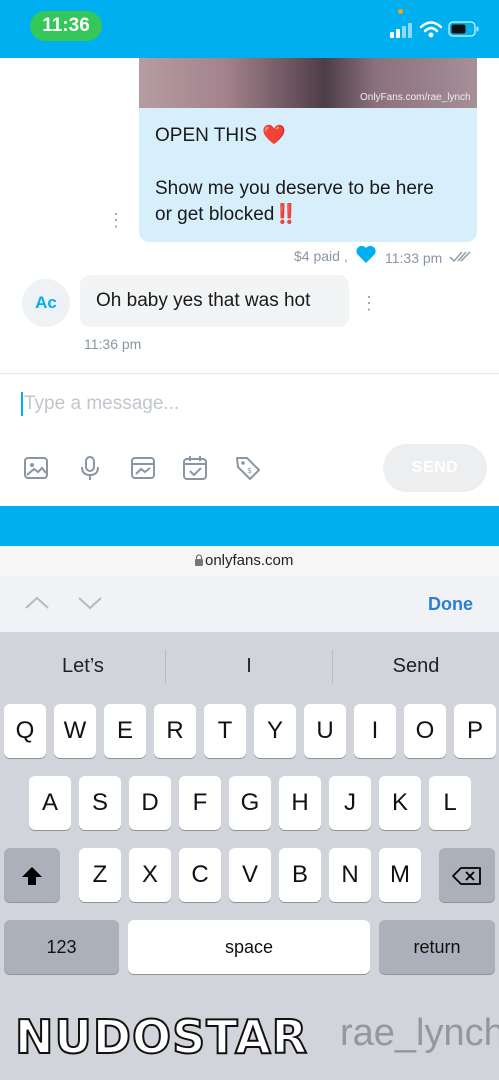 The height and width of the screenshot is (1080, 499). I want to click on key-w: W, so click(75, 731).